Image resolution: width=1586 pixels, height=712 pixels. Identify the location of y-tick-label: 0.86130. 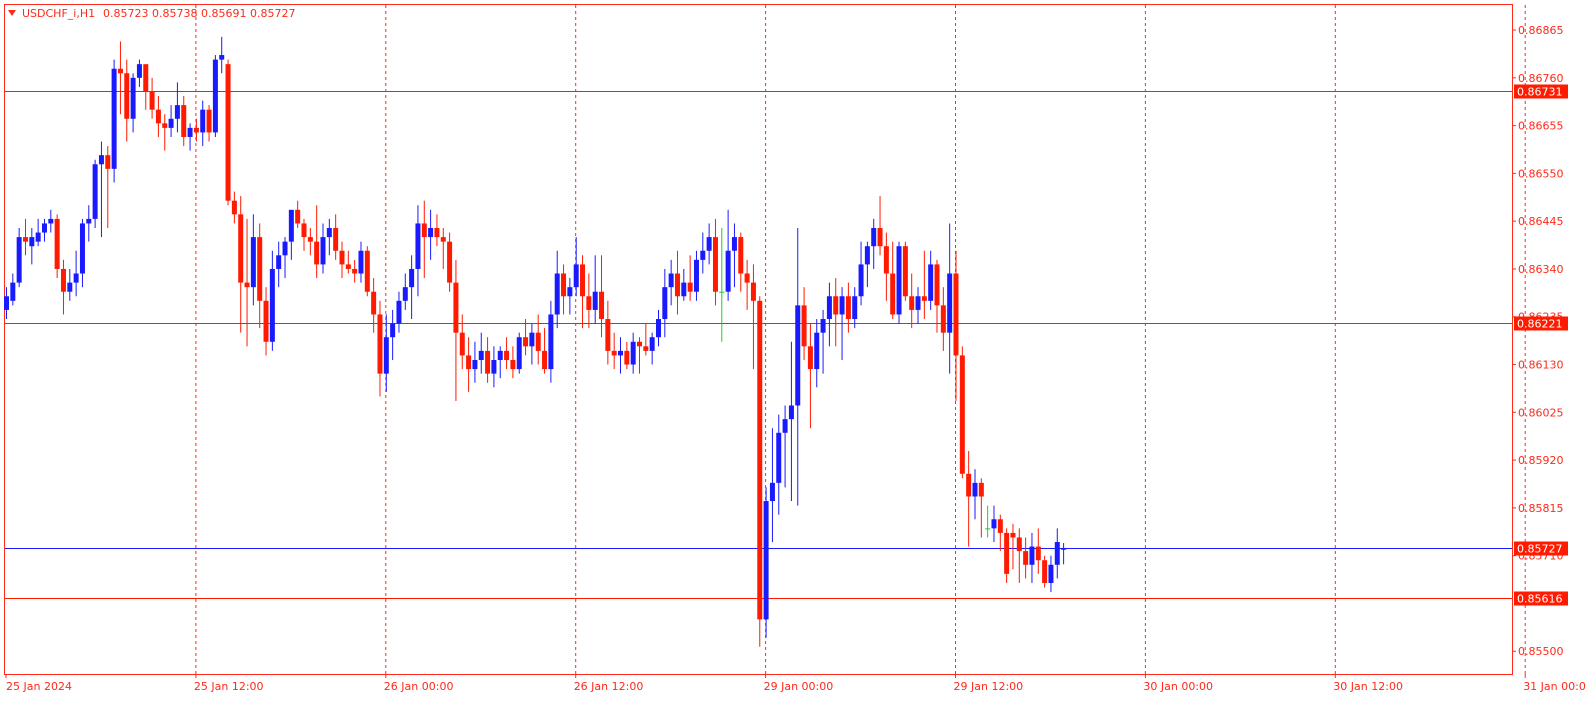
(1541, 365).